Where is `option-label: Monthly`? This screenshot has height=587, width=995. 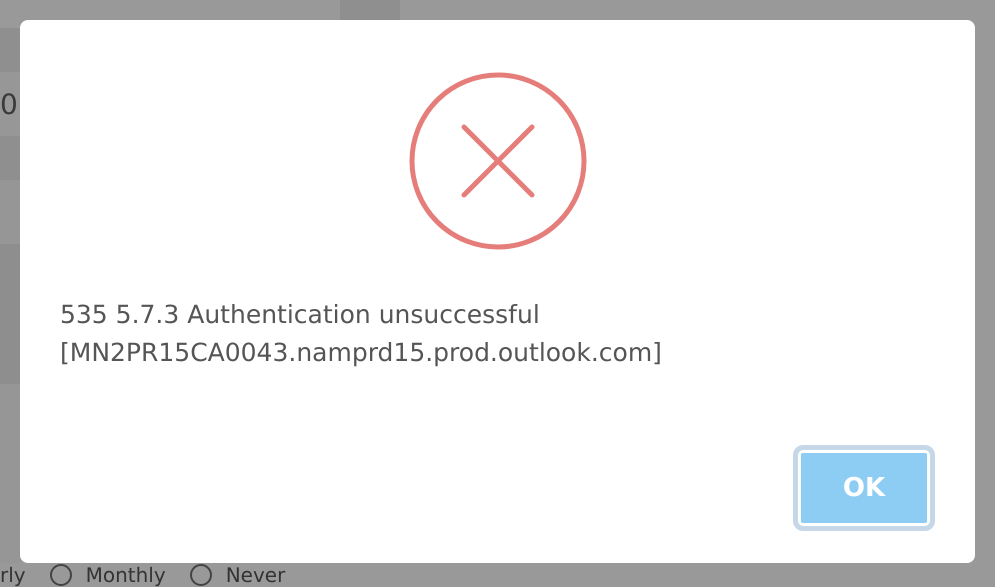
option-label: Monthly is located at coordinates (126, 575).